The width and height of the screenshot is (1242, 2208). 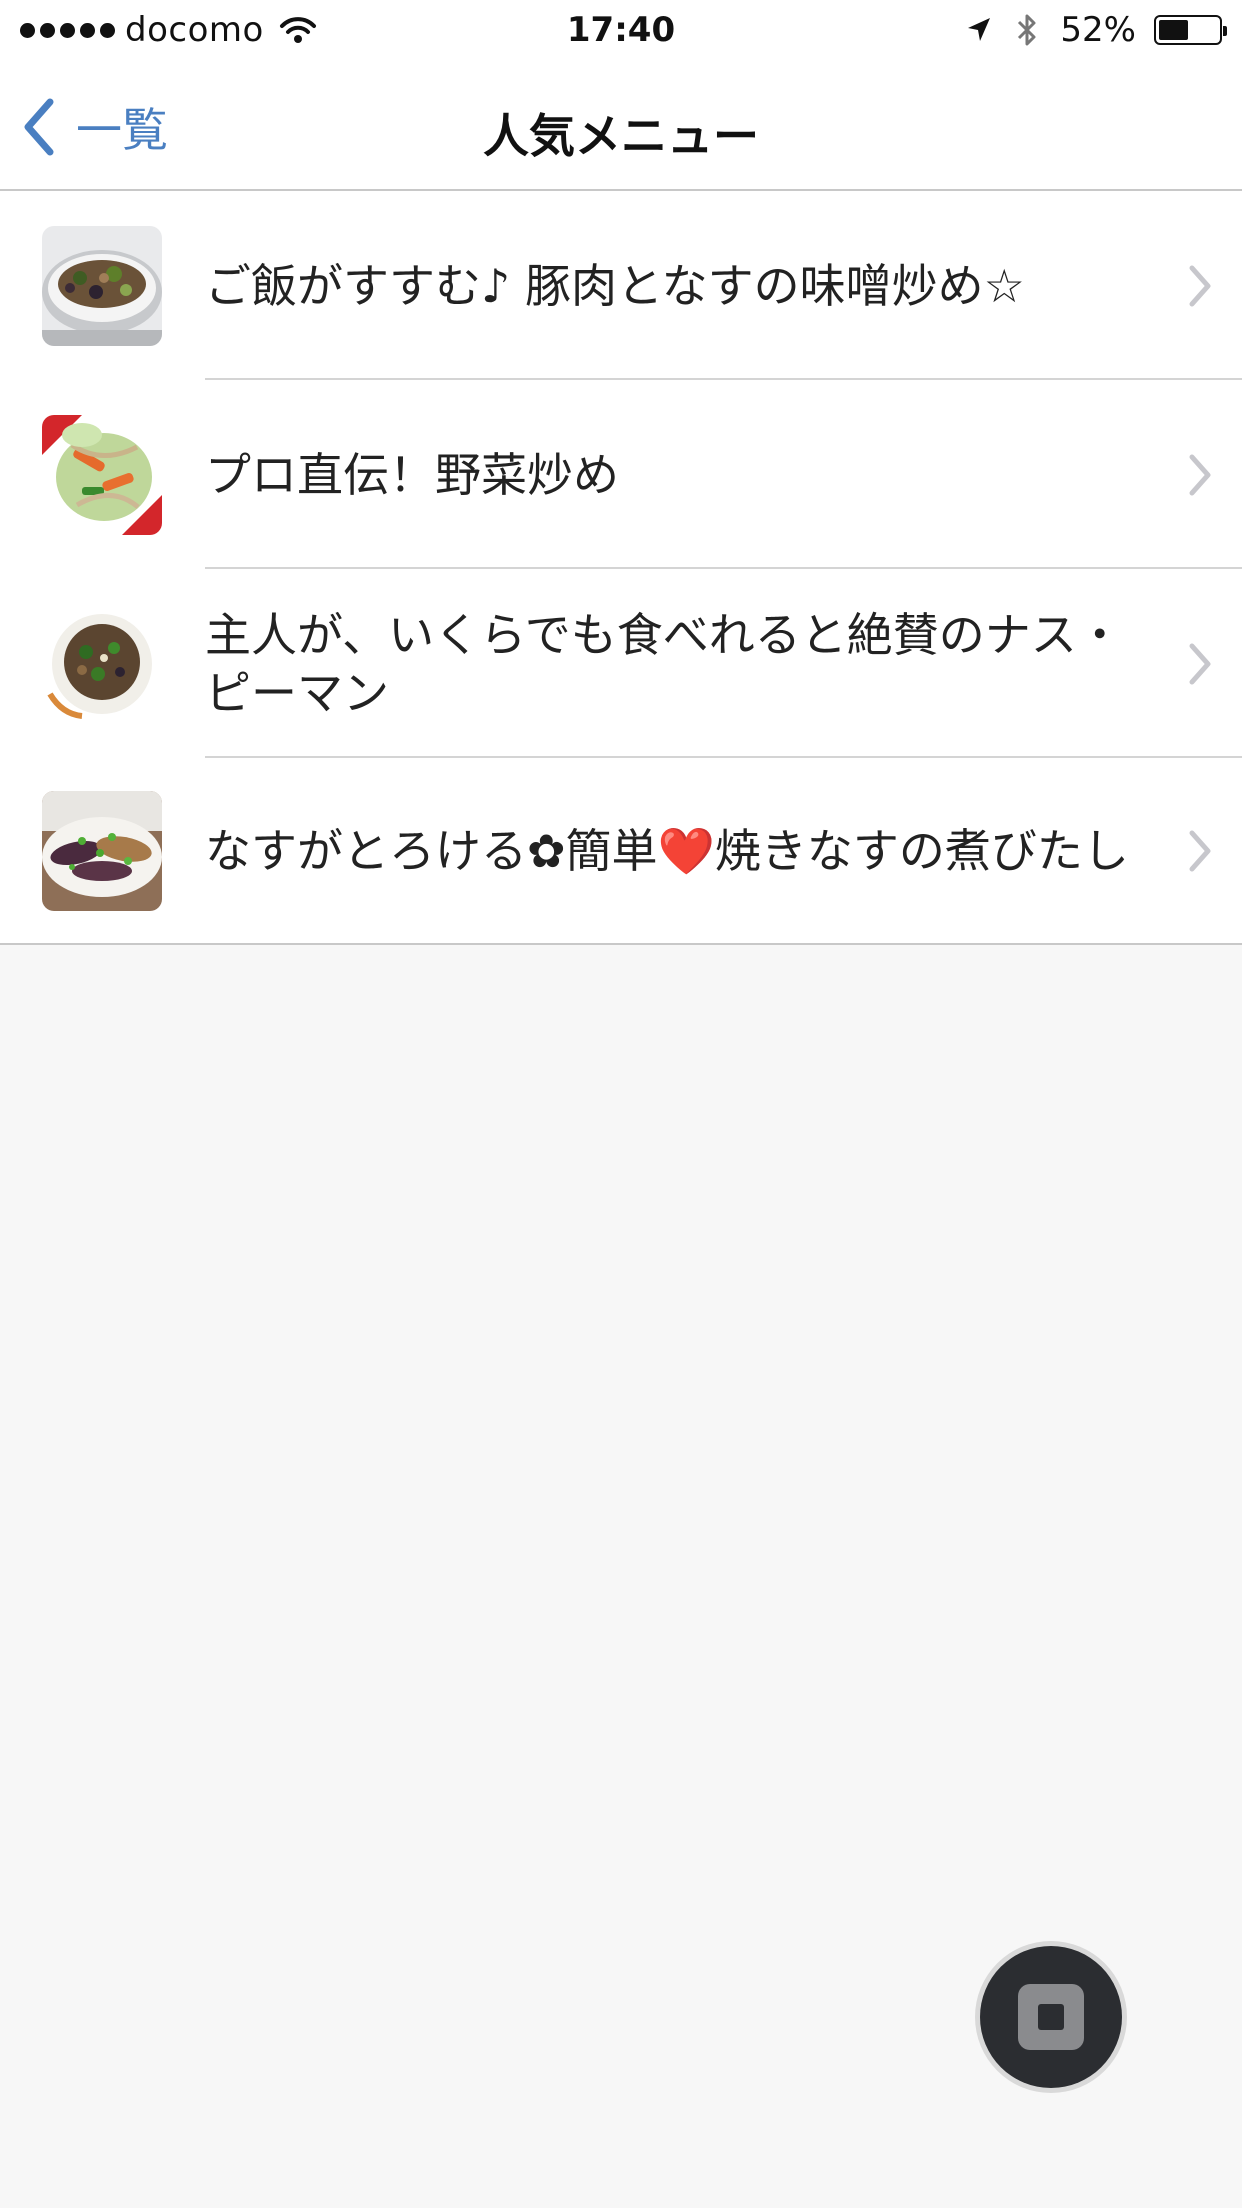 I want to click on recipe-title: なすがとろける✿簡単❤️焼きなすの煮びたし, so click(x=667, y=850).